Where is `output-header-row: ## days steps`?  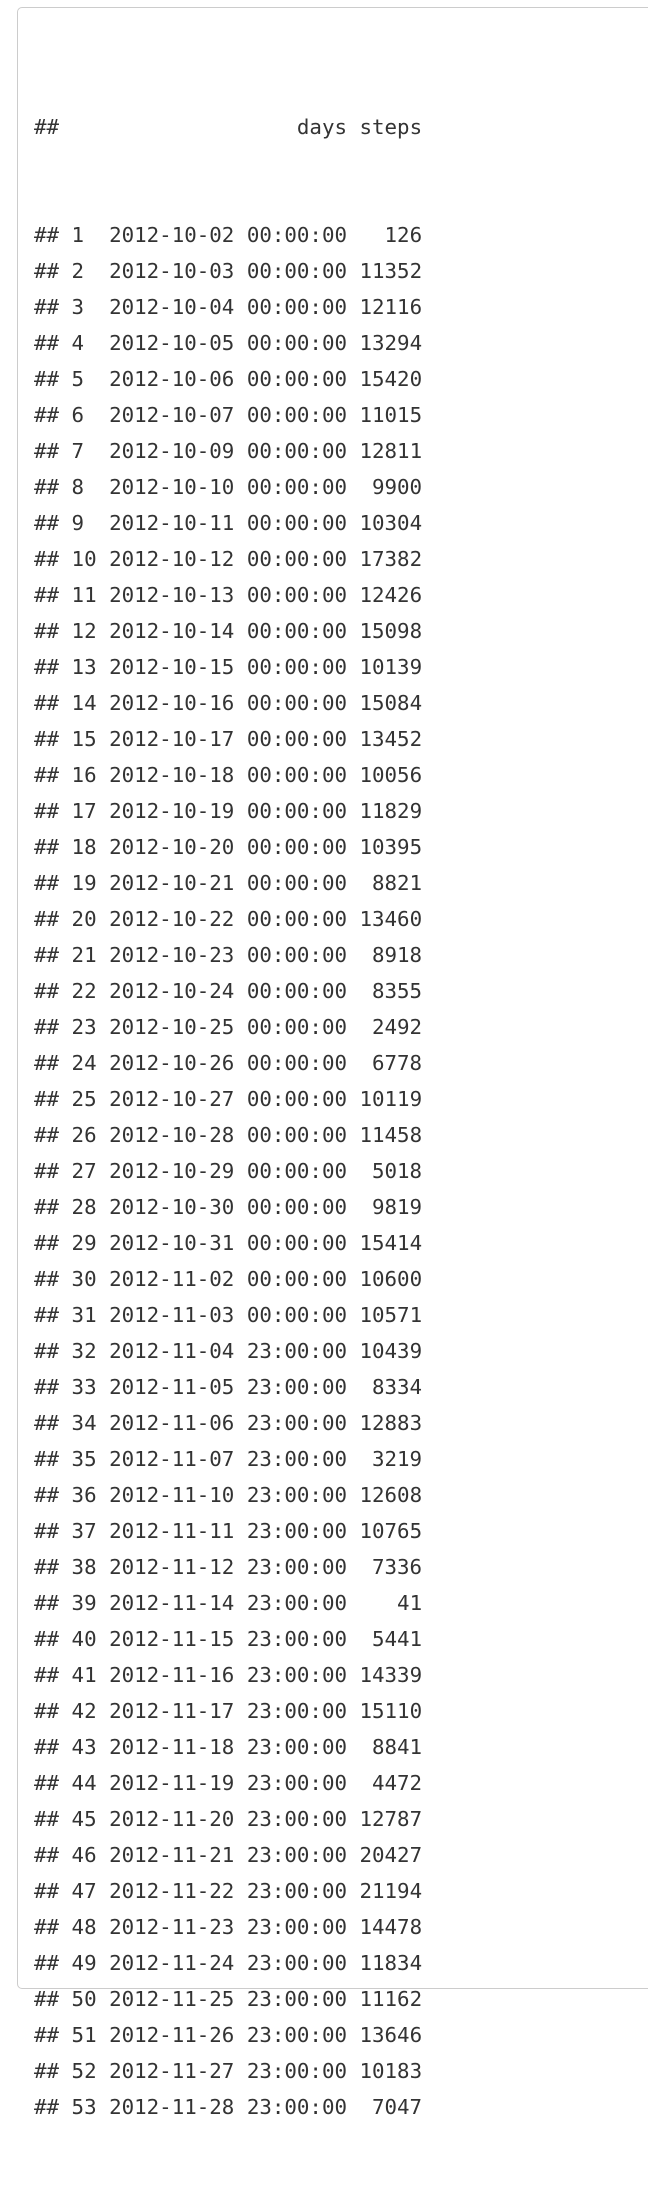
output-header-row: ## days steps is located at coordinates (228, 127).